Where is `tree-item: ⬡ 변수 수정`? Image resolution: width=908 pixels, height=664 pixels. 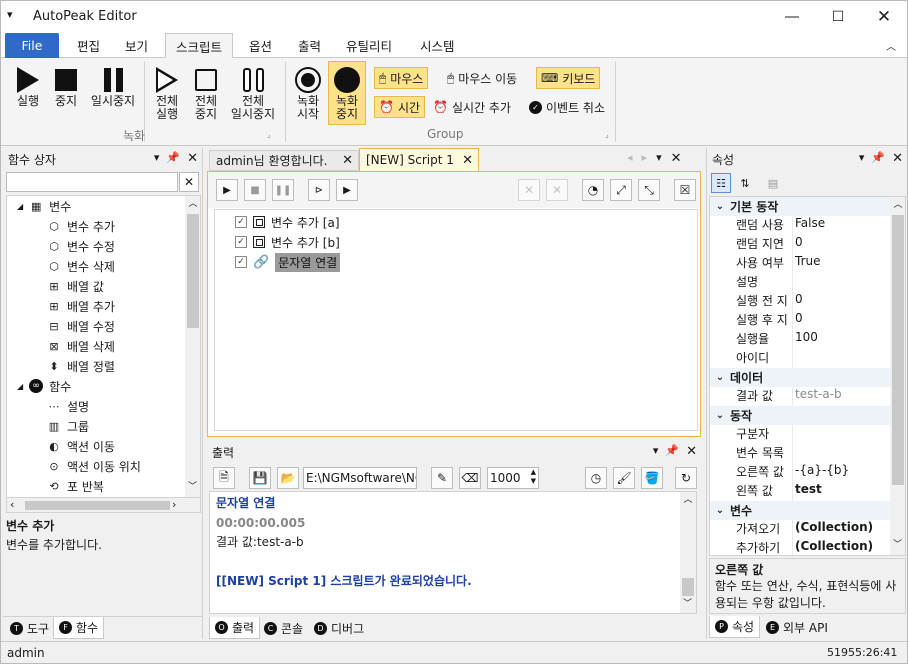 tree-item: ⬡ 변수 수정 is located at coordinates (81, 246).